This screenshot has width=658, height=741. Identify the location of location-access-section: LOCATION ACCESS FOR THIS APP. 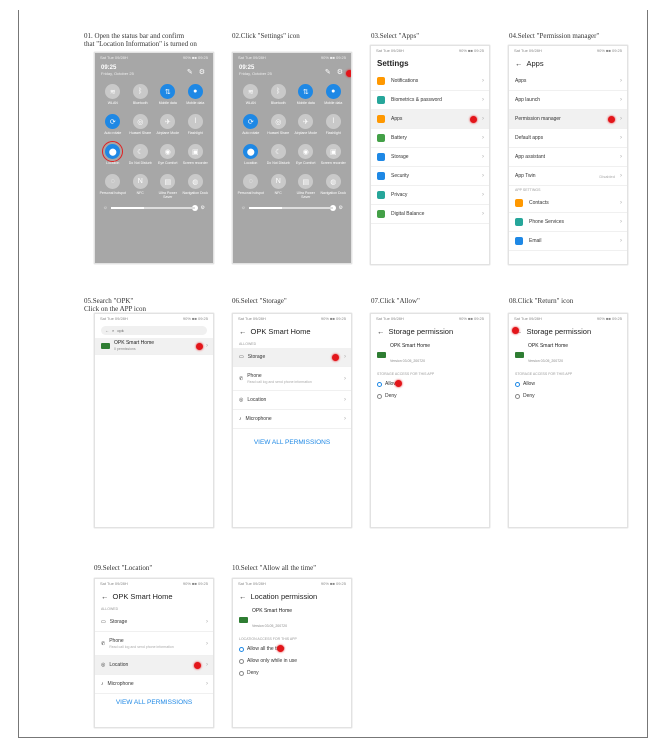
(268, 639).